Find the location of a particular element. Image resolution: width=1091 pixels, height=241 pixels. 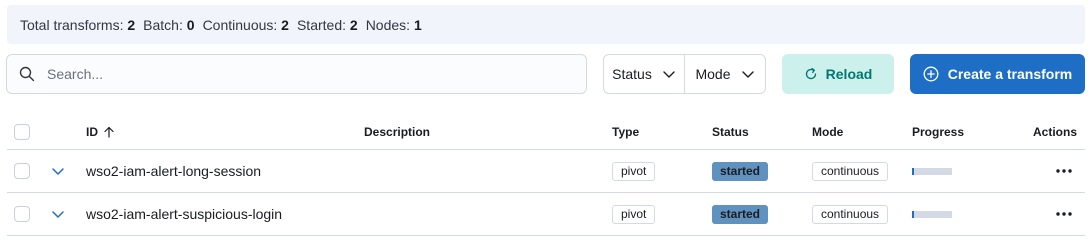

header-mode-label: Mode is located at coordinates (828, 131).